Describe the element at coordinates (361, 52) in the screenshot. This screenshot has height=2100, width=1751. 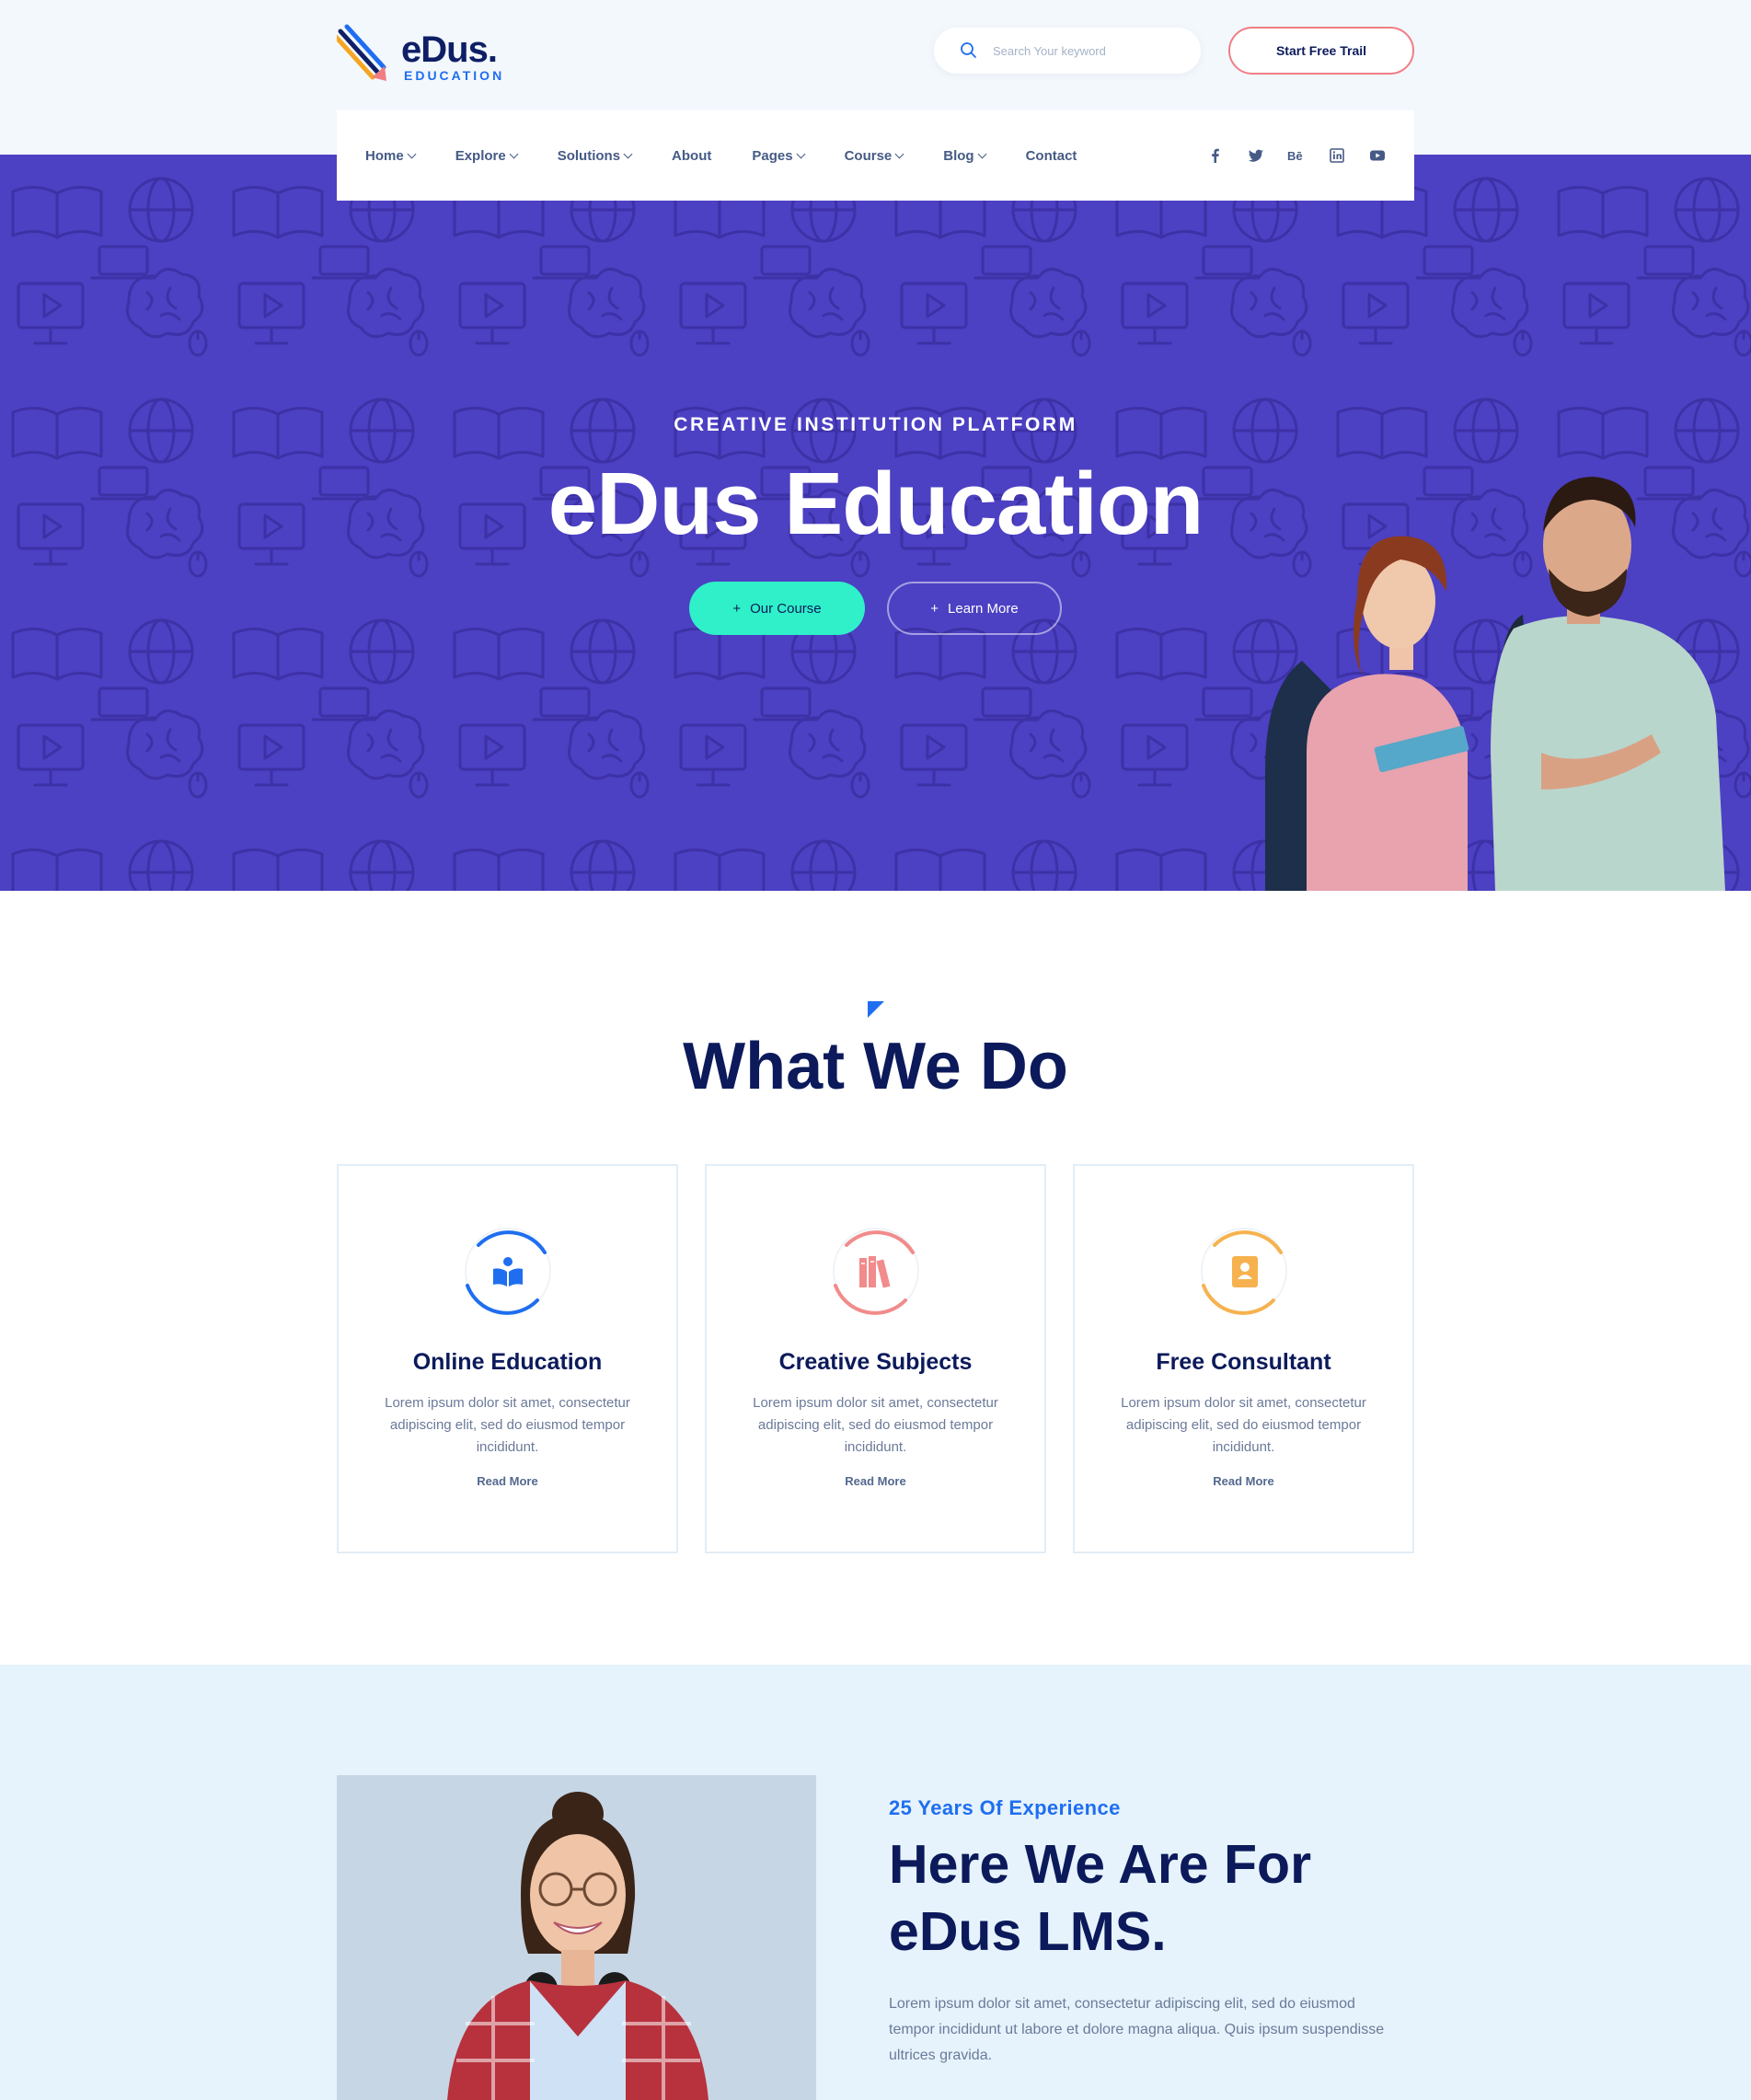
I see `pencil-logo-icon` at that location.